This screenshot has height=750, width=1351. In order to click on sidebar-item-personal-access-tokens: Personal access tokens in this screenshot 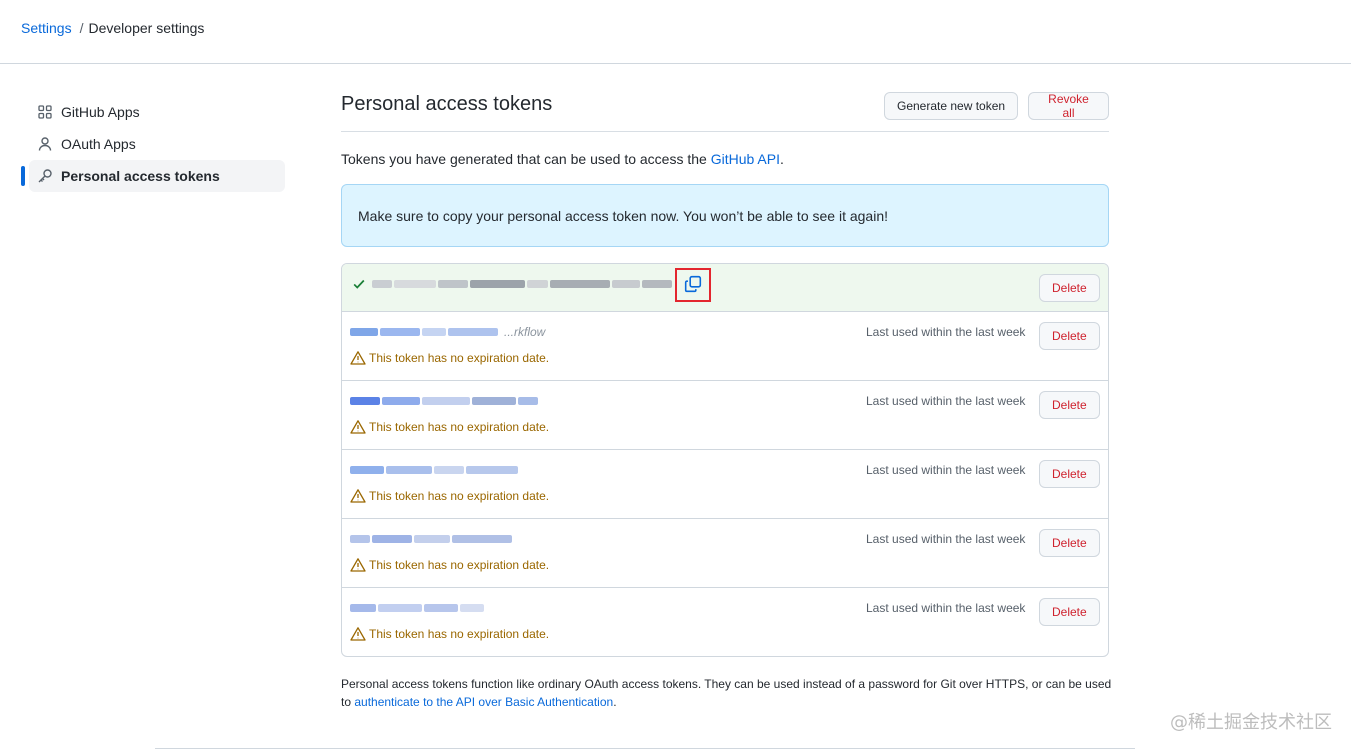, I will do `click(153, 176)`.